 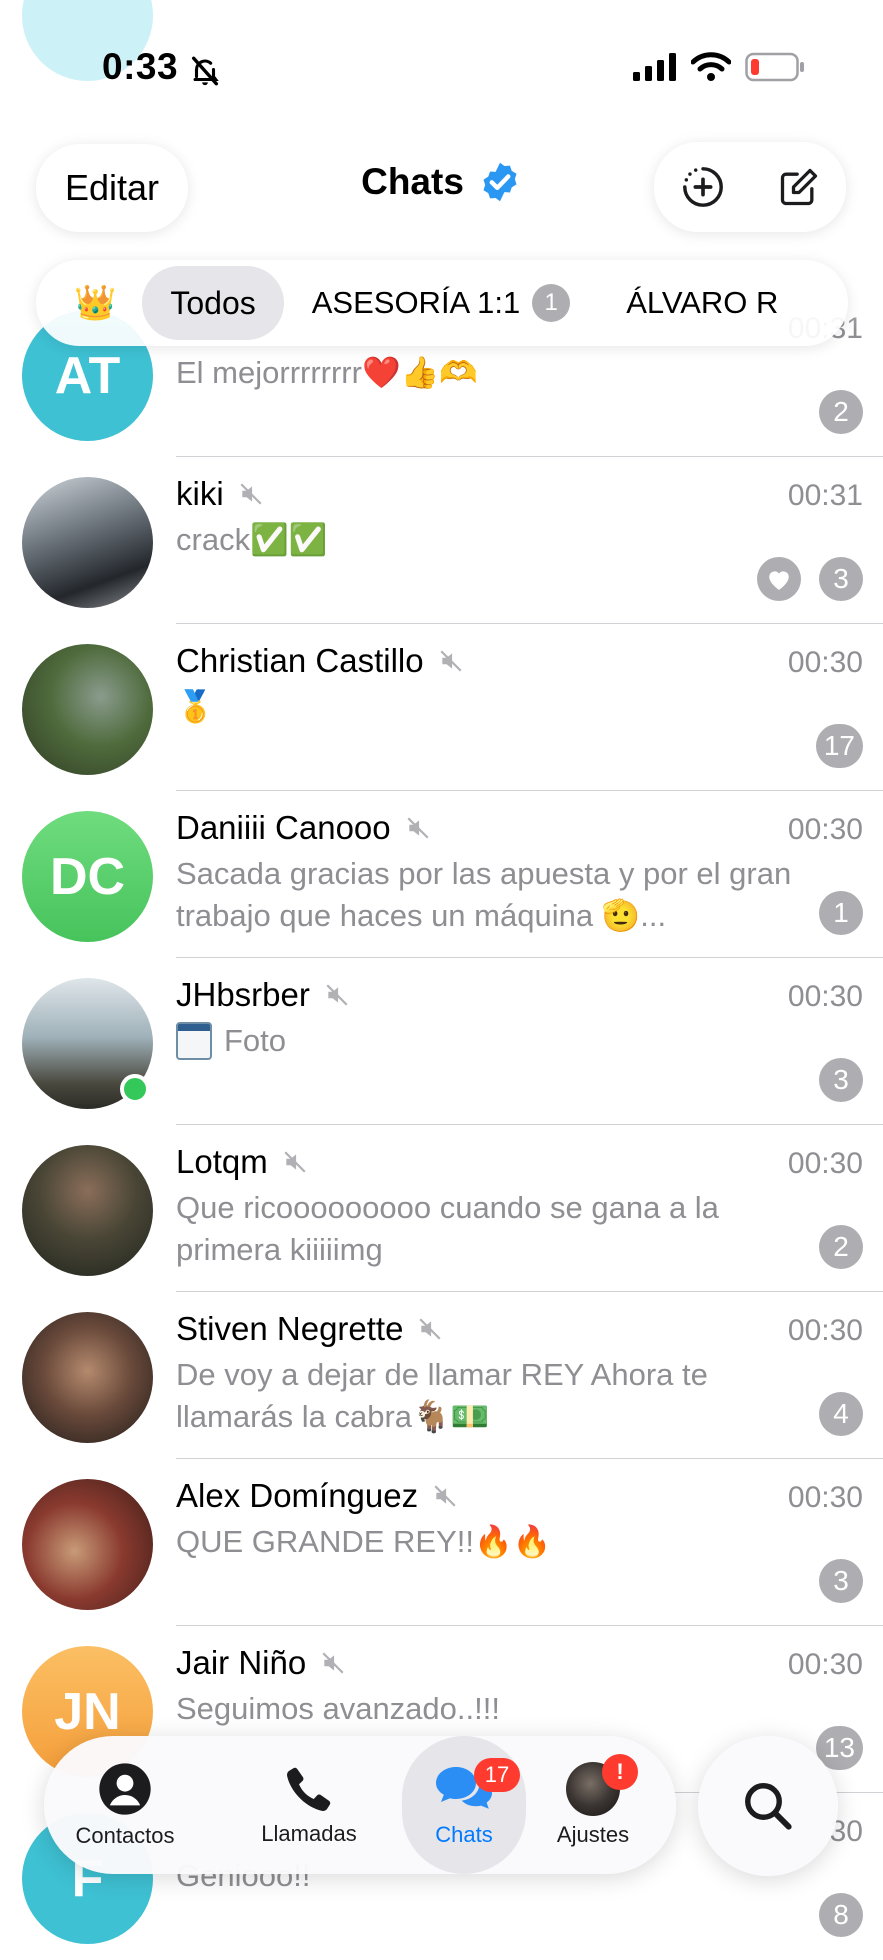 I want to click on tab-chats: Chats 17, so click(x=464, y=1805).